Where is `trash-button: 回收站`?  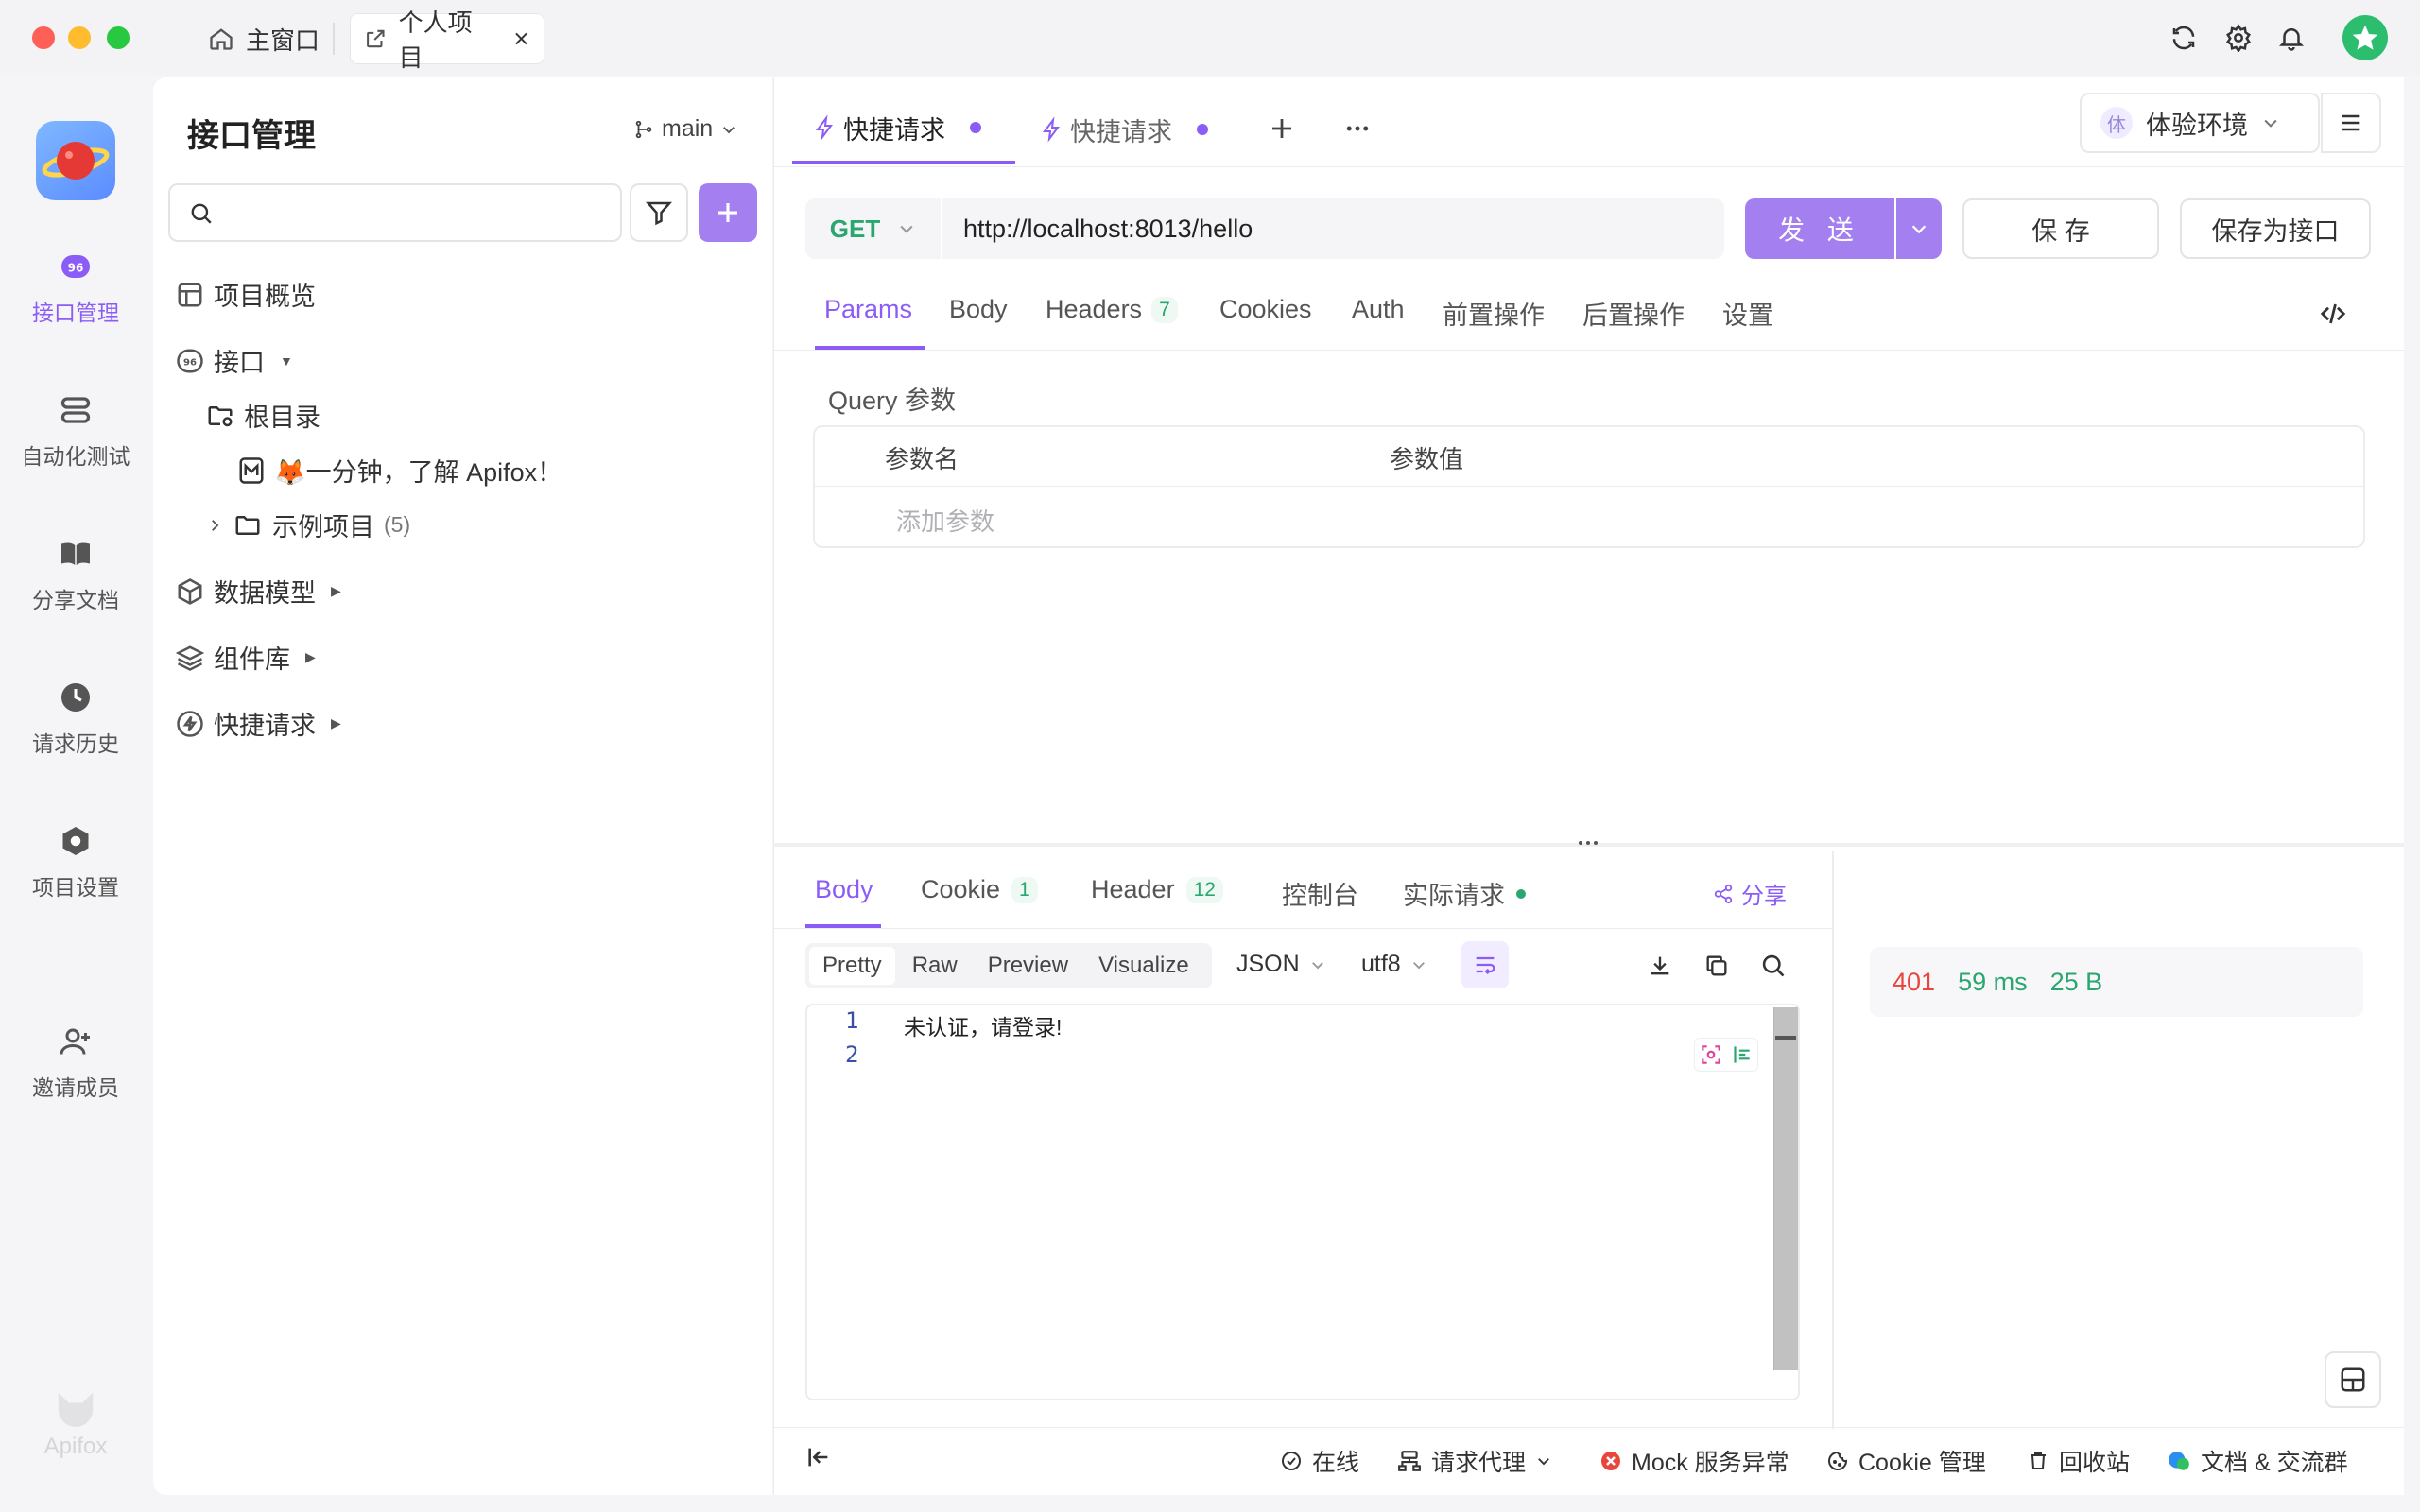
trash-button: 回收站 is located at coordinates (2078, 1461).